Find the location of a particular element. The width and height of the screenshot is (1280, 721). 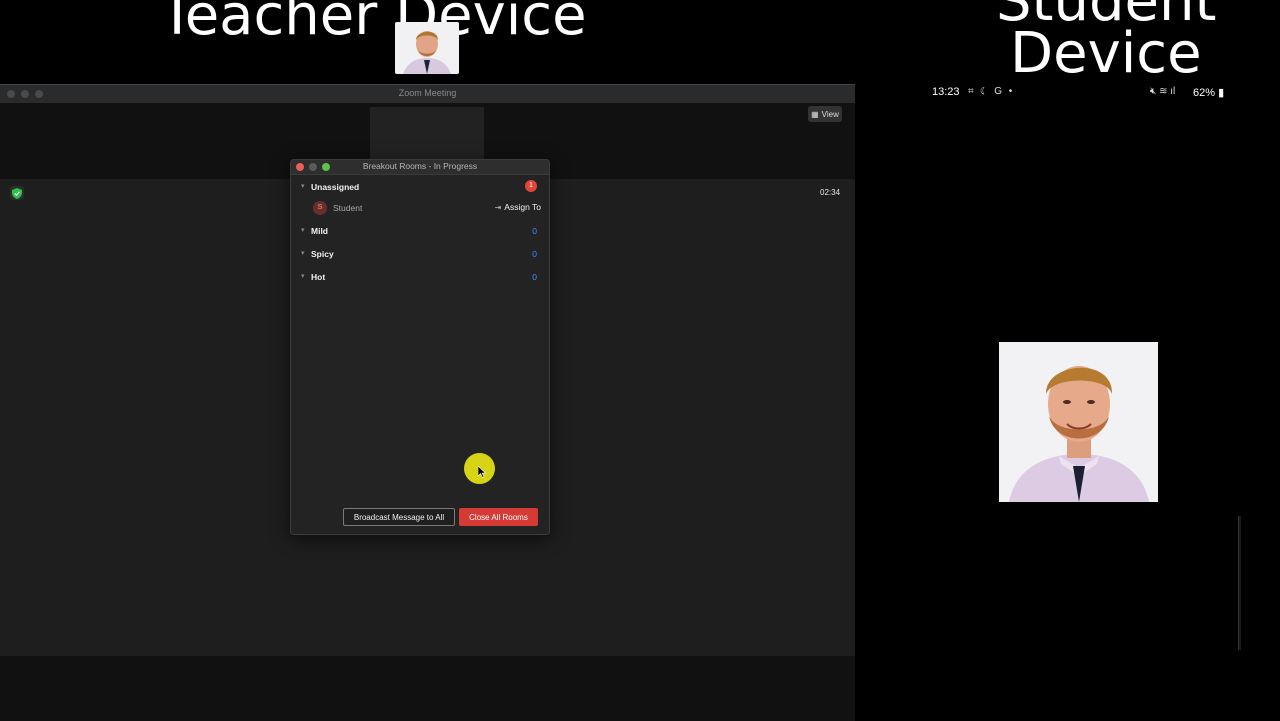

zoom-titlebar: Zoom Meeting is located at coordinates (427, 94).